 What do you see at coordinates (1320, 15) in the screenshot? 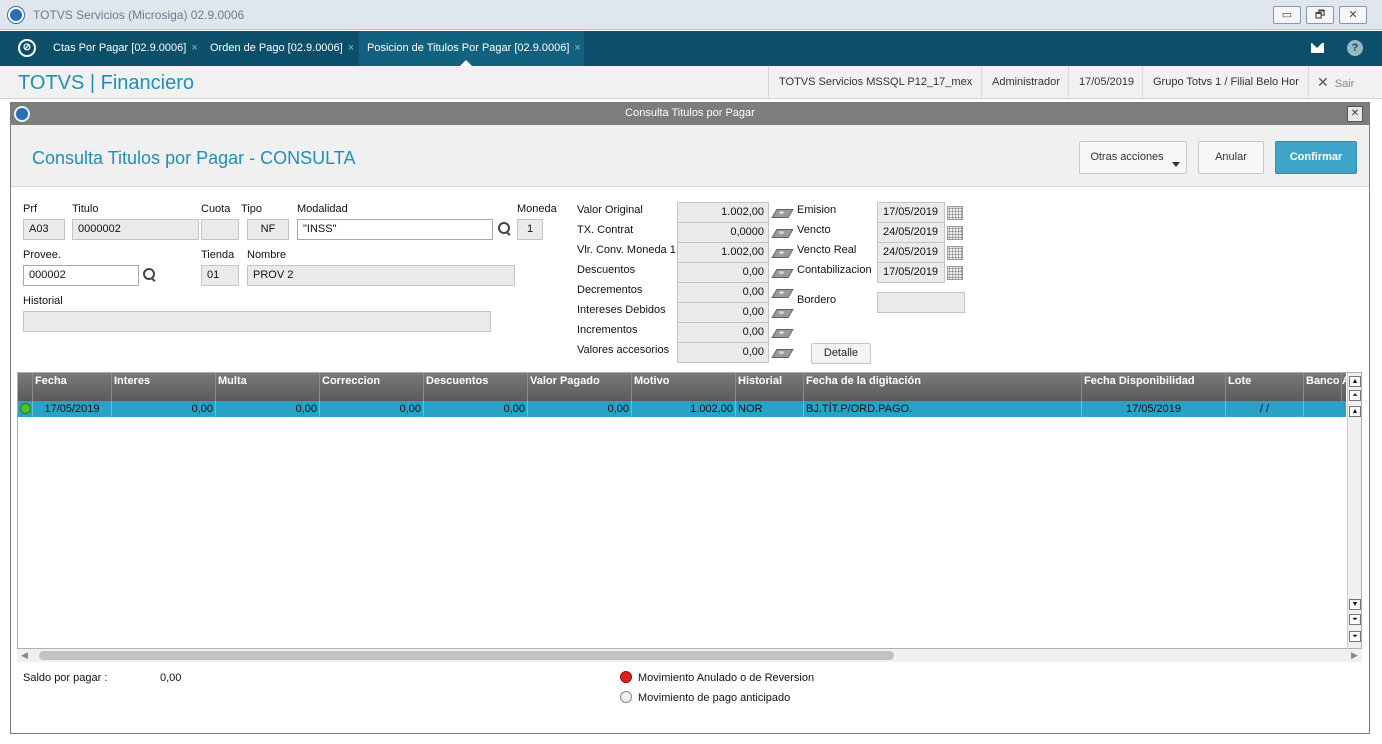
I see `restore-button: 🗗` at bounding box center [1320, 15].